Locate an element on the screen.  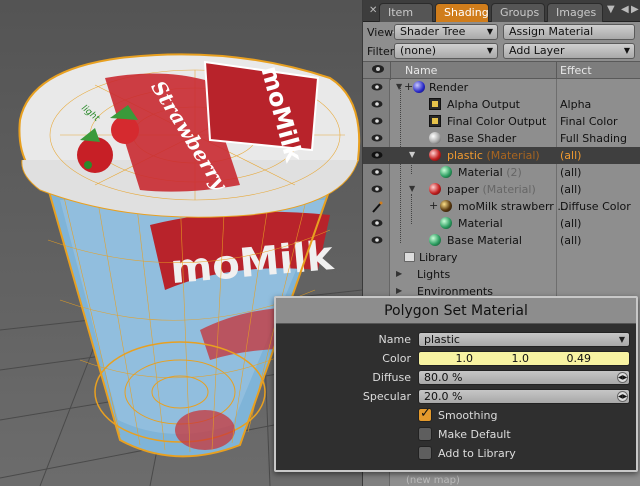
color-label: Color is located at coordinates (396, 358).